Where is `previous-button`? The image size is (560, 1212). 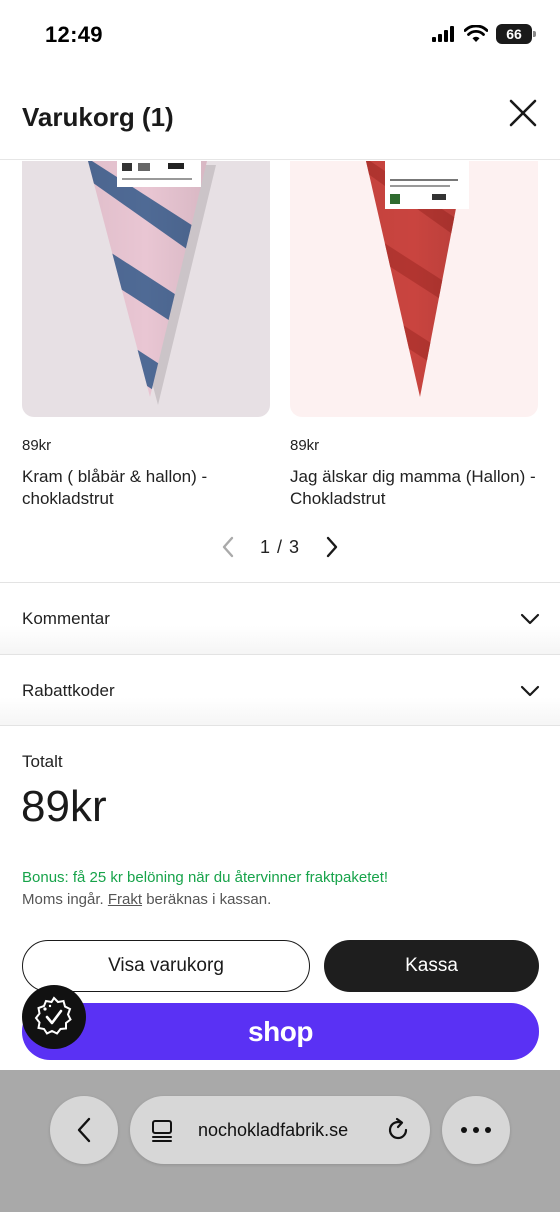
previous-button is located at coordinates (228, 547).